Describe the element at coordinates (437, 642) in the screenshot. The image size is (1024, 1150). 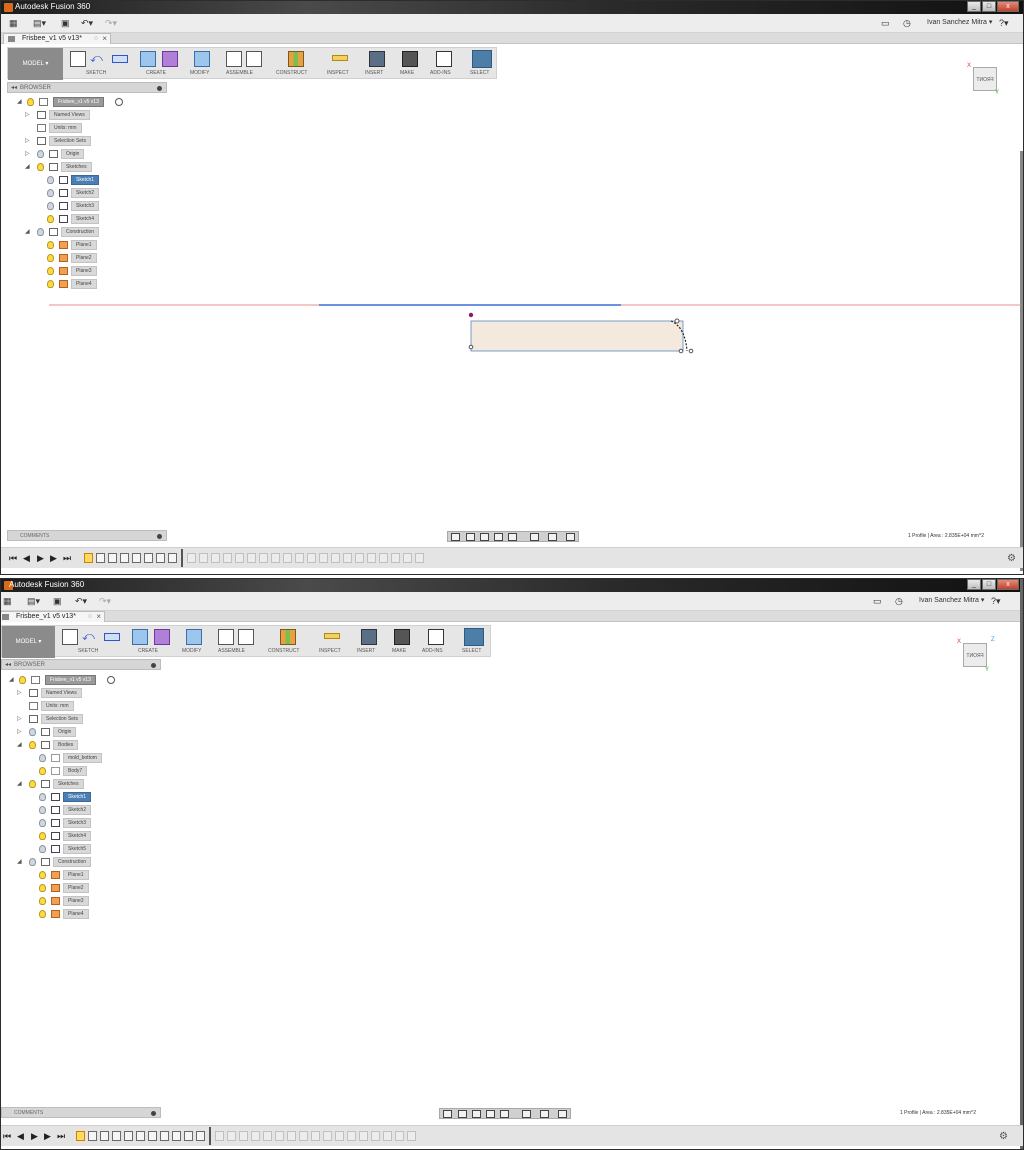
I see `add-ins-group: ADD-INS` at that location.